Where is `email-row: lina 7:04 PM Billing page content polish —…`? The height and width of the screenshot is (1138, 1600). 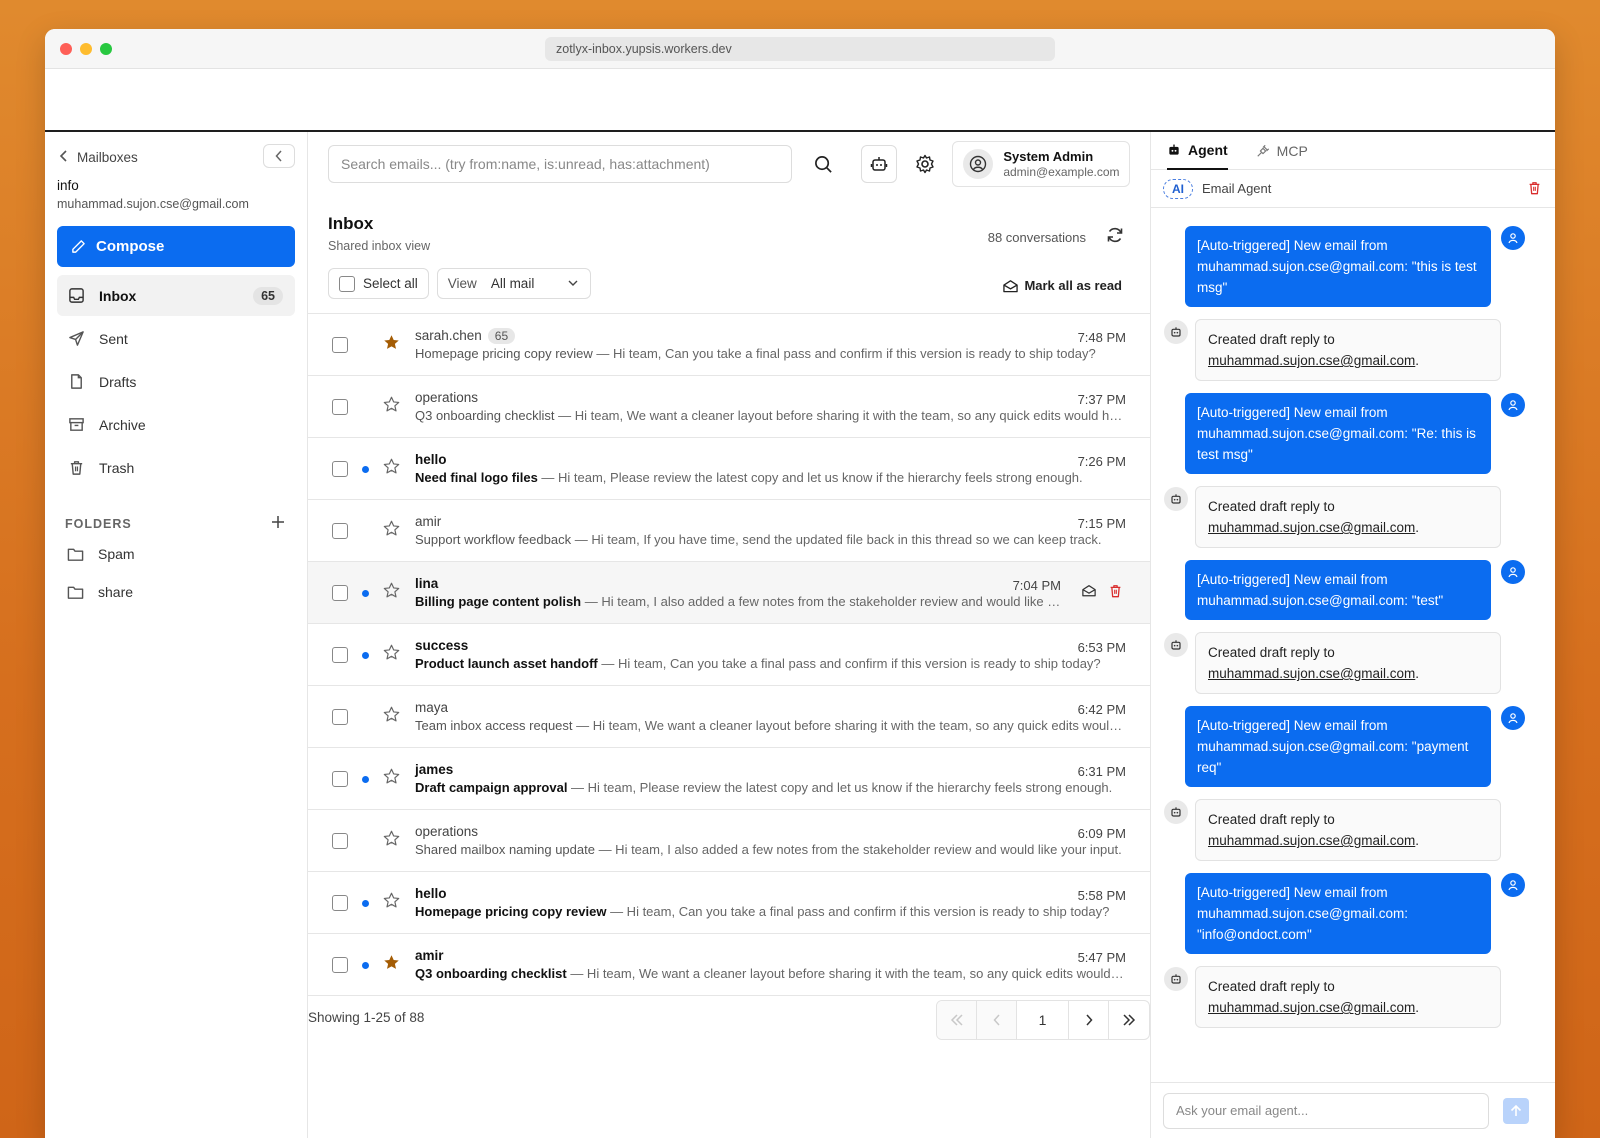
email-row: lina 7:04 PM Billing page content polish —… is located at coordinates (729, 593).